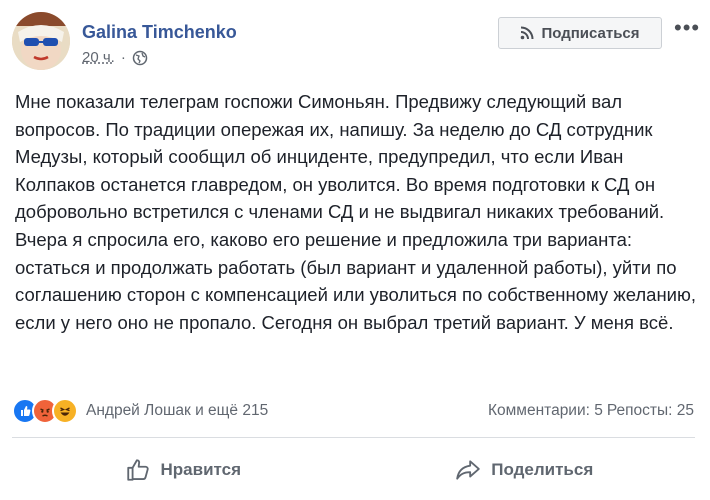 Image resolution: width=710 pixels, height=500 pixels. I want to click on haha-reaction-icon, so click(65, 411).